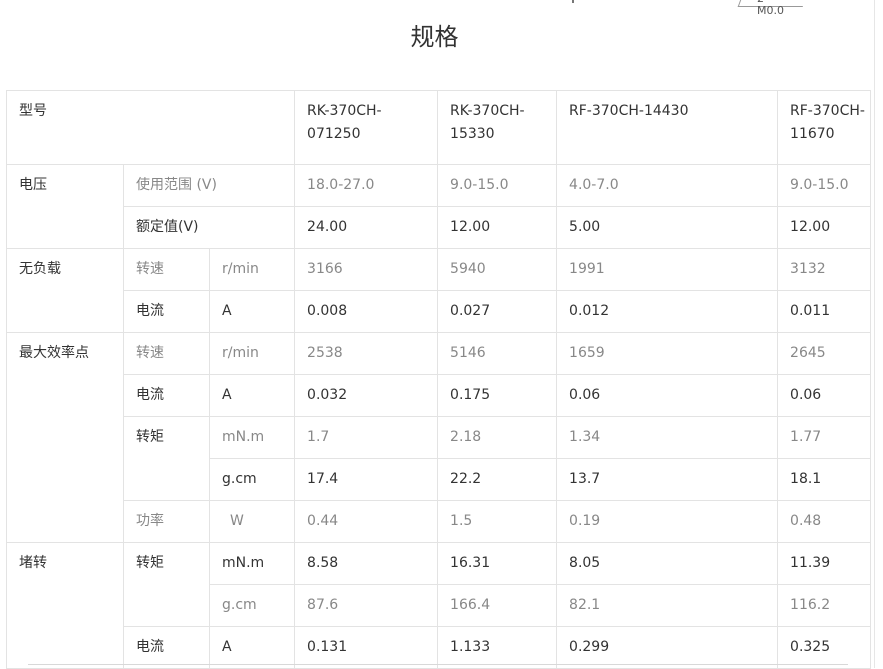  I want to click on table-cell: 166.4, so click(497, 605).